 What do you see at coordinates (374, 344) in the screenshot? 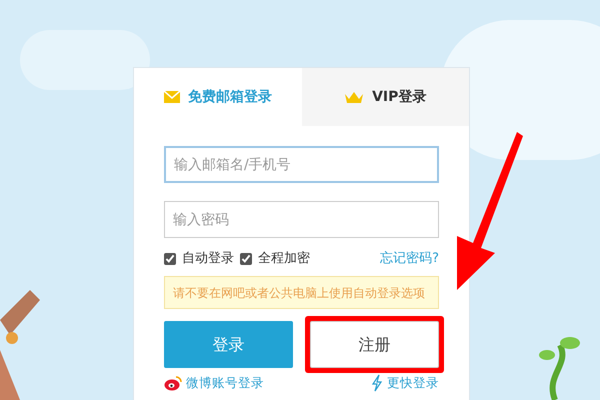
I see `register-button: 注册` at bounding box center [374, 344].